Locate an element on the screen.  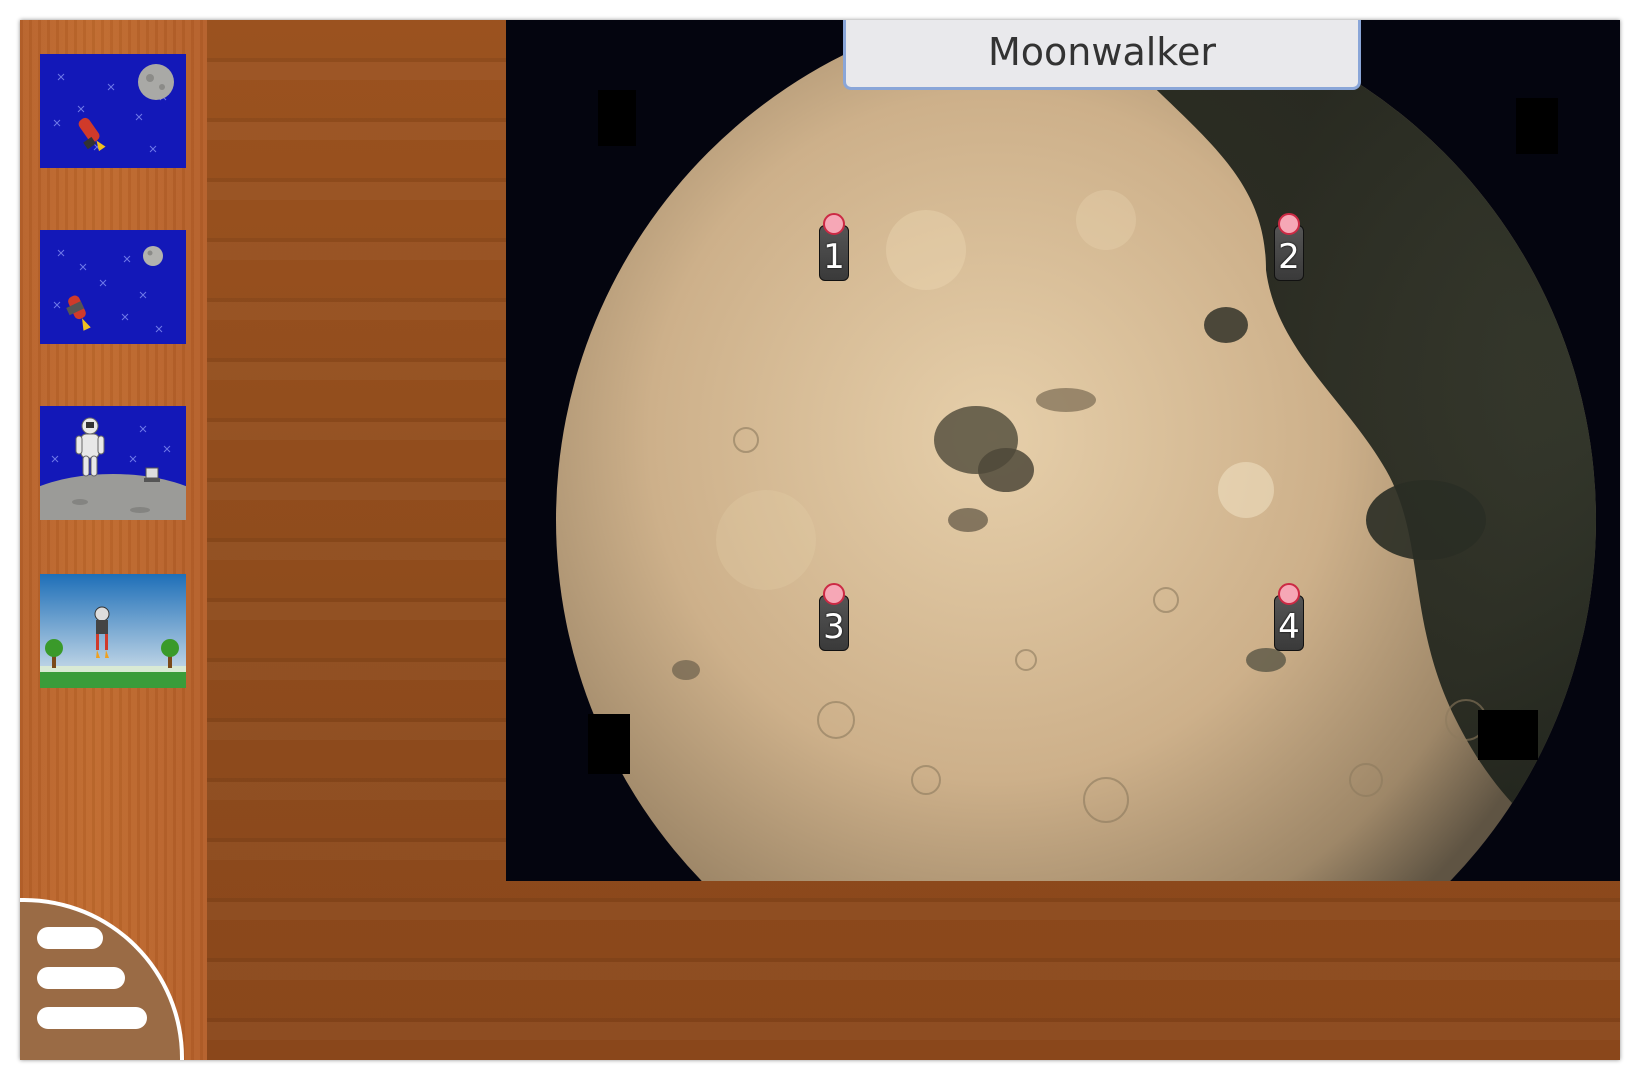
hotspot-2: 2 is located at coordinates (1290, 251).